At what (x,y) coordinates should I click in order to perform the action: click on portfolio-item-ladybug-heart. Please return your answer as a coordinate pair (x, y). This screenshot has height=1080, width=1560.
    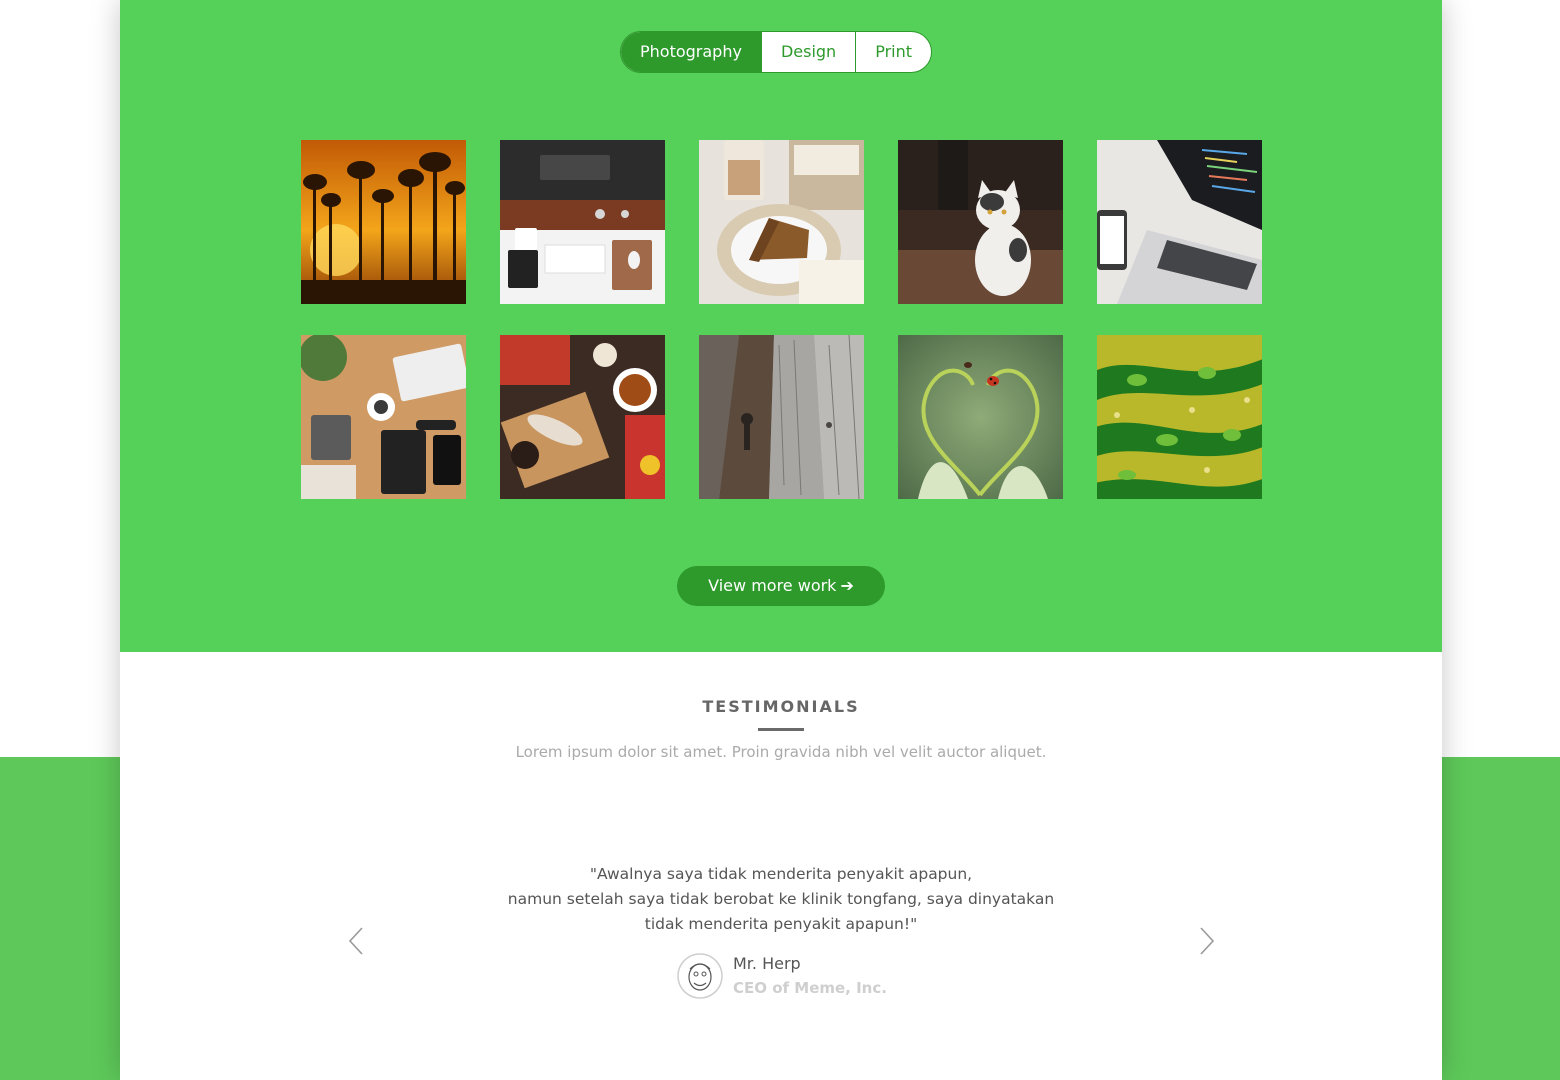
    Looking at the image, I should click on (980, 417).